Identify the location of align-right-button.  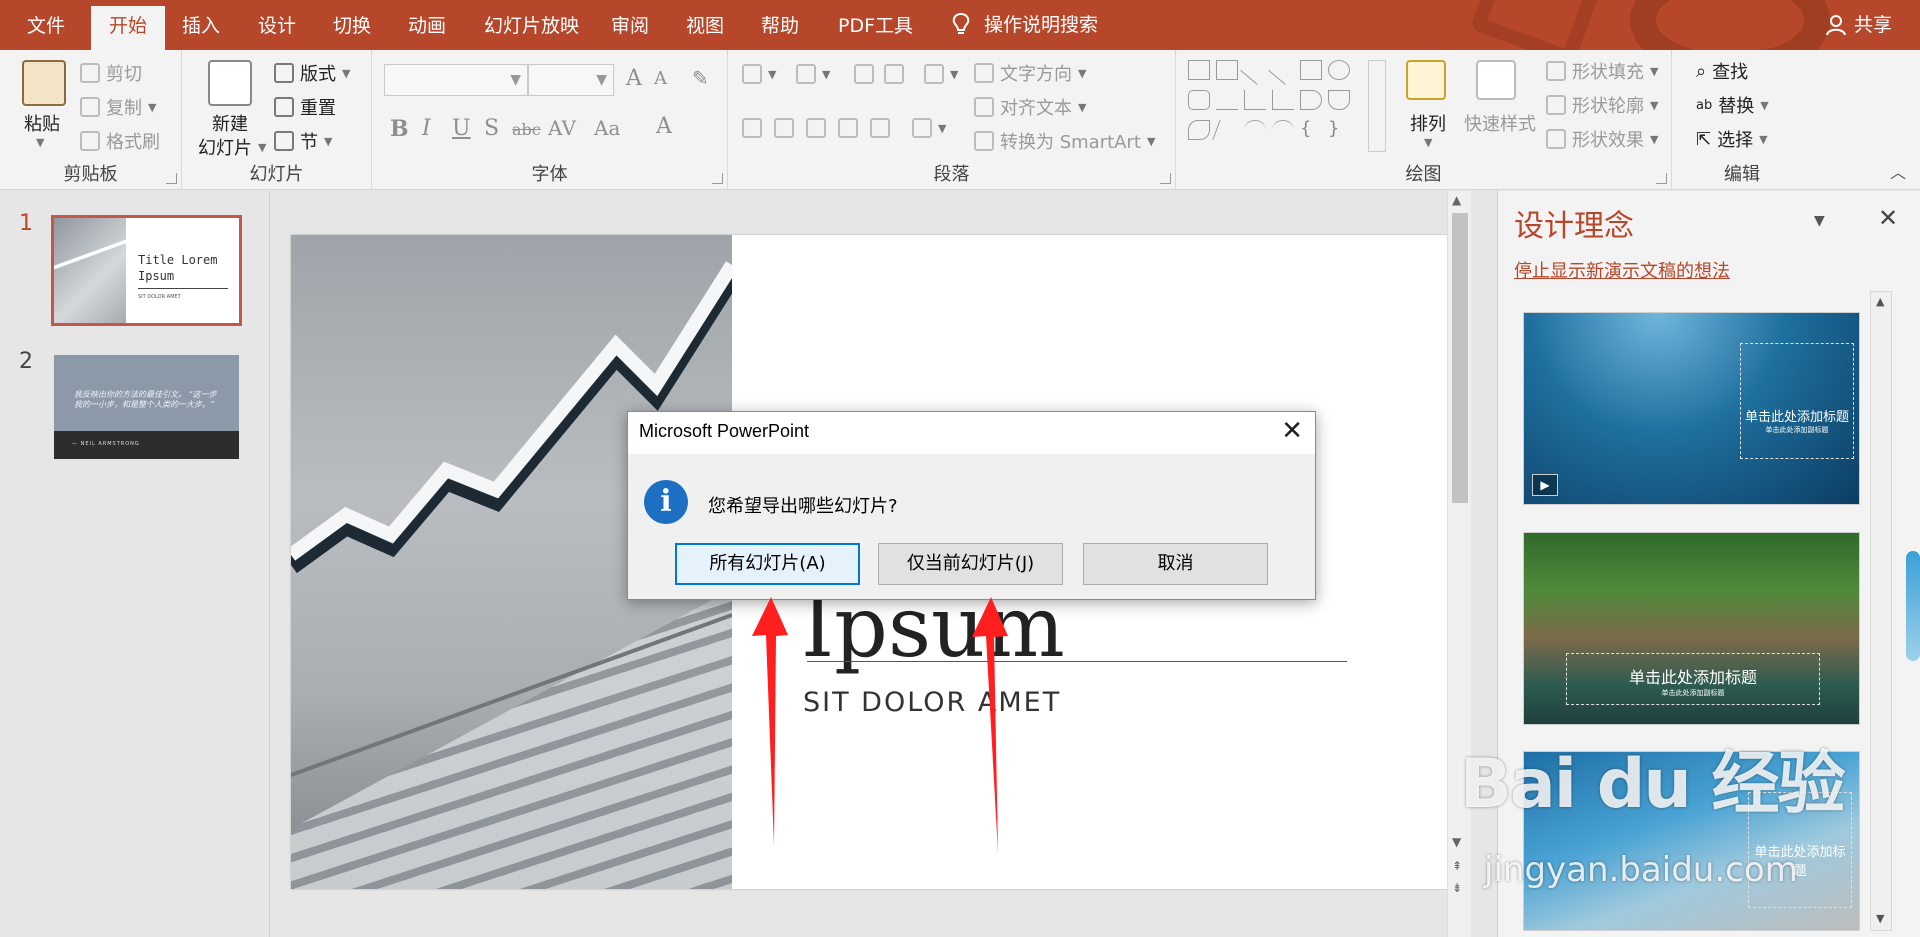
(816, 128).